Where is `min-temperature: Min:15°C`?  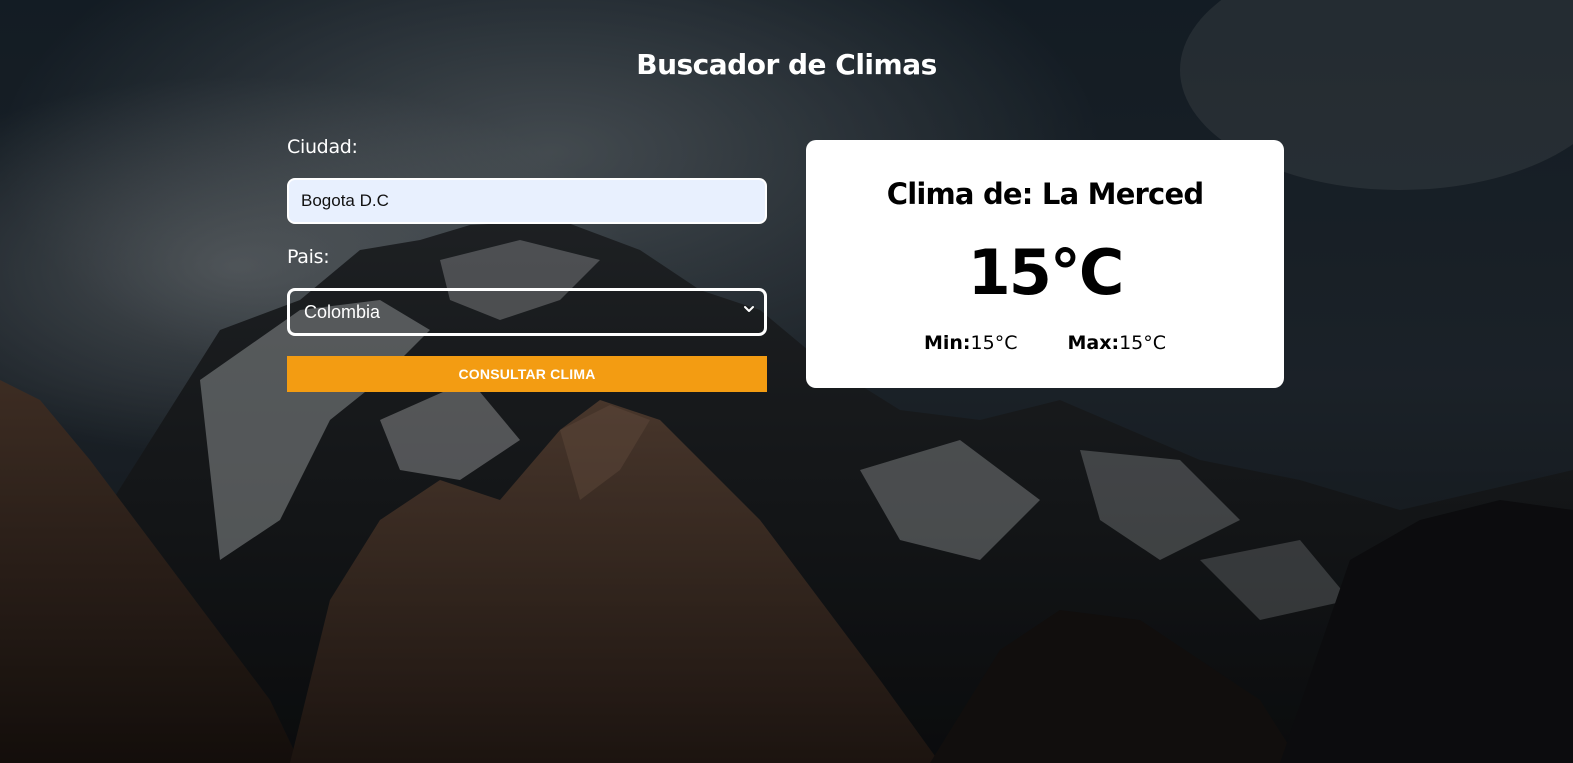
min-temperature: Min:15°C is located at coordinates (971, 343).